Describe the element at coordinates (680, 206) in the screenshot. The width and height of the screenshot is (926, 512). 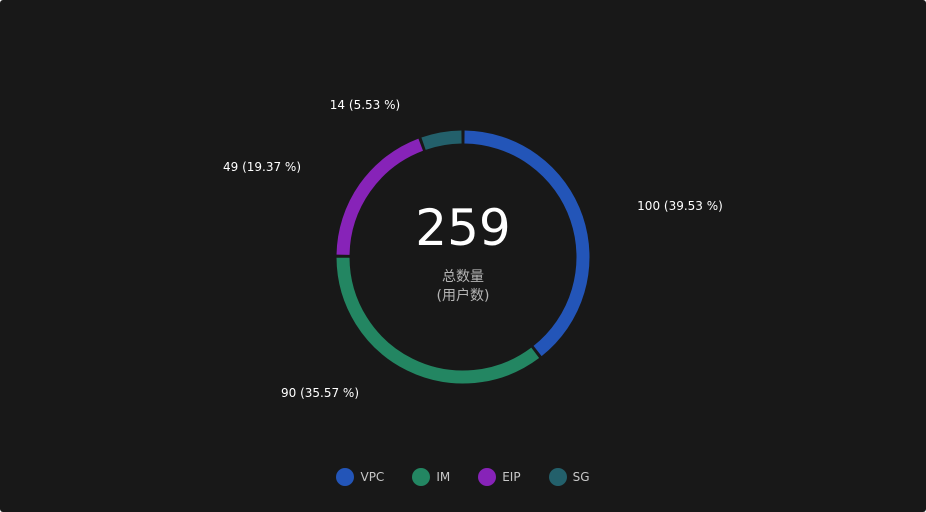
I see `data-label-vpc: 100 (39.53 %)` at that location.